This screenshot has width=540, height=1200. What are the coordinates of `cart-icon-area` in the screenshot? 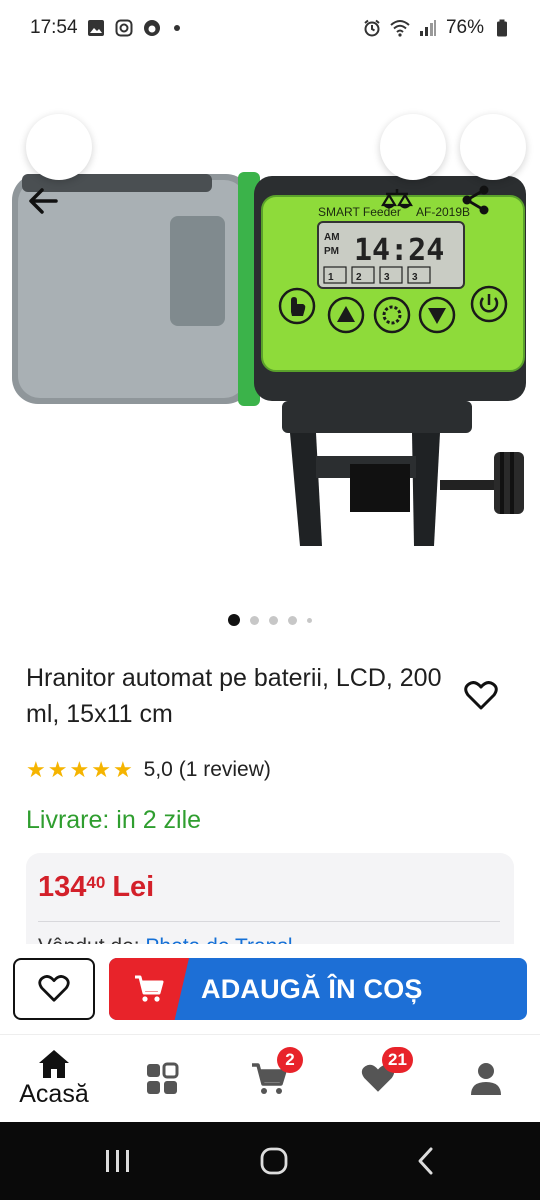 It's located at (149, 989).